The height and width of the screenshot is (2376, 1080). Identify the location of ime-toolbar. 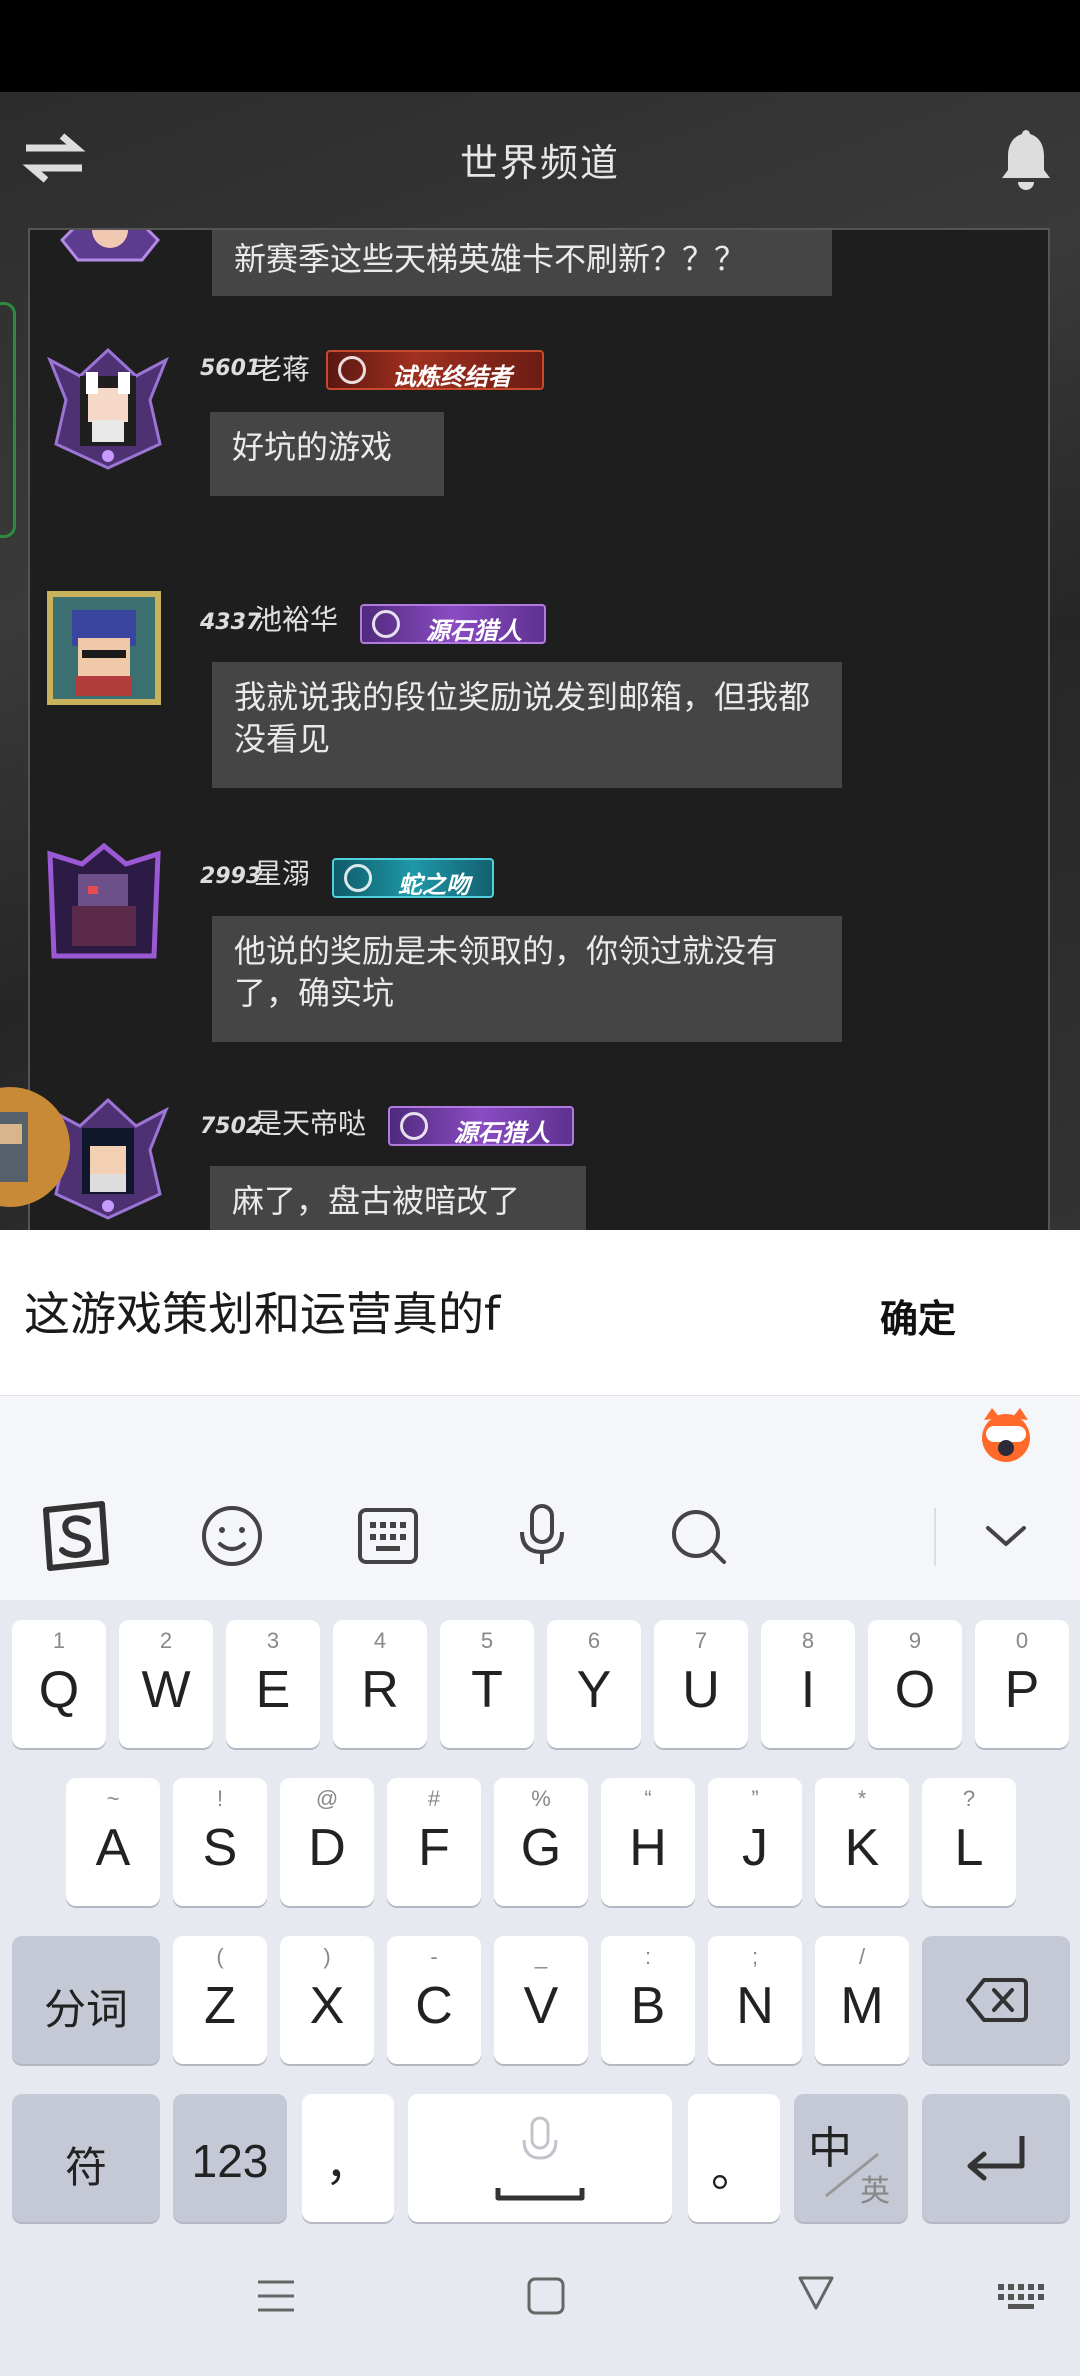
(540, 1498).